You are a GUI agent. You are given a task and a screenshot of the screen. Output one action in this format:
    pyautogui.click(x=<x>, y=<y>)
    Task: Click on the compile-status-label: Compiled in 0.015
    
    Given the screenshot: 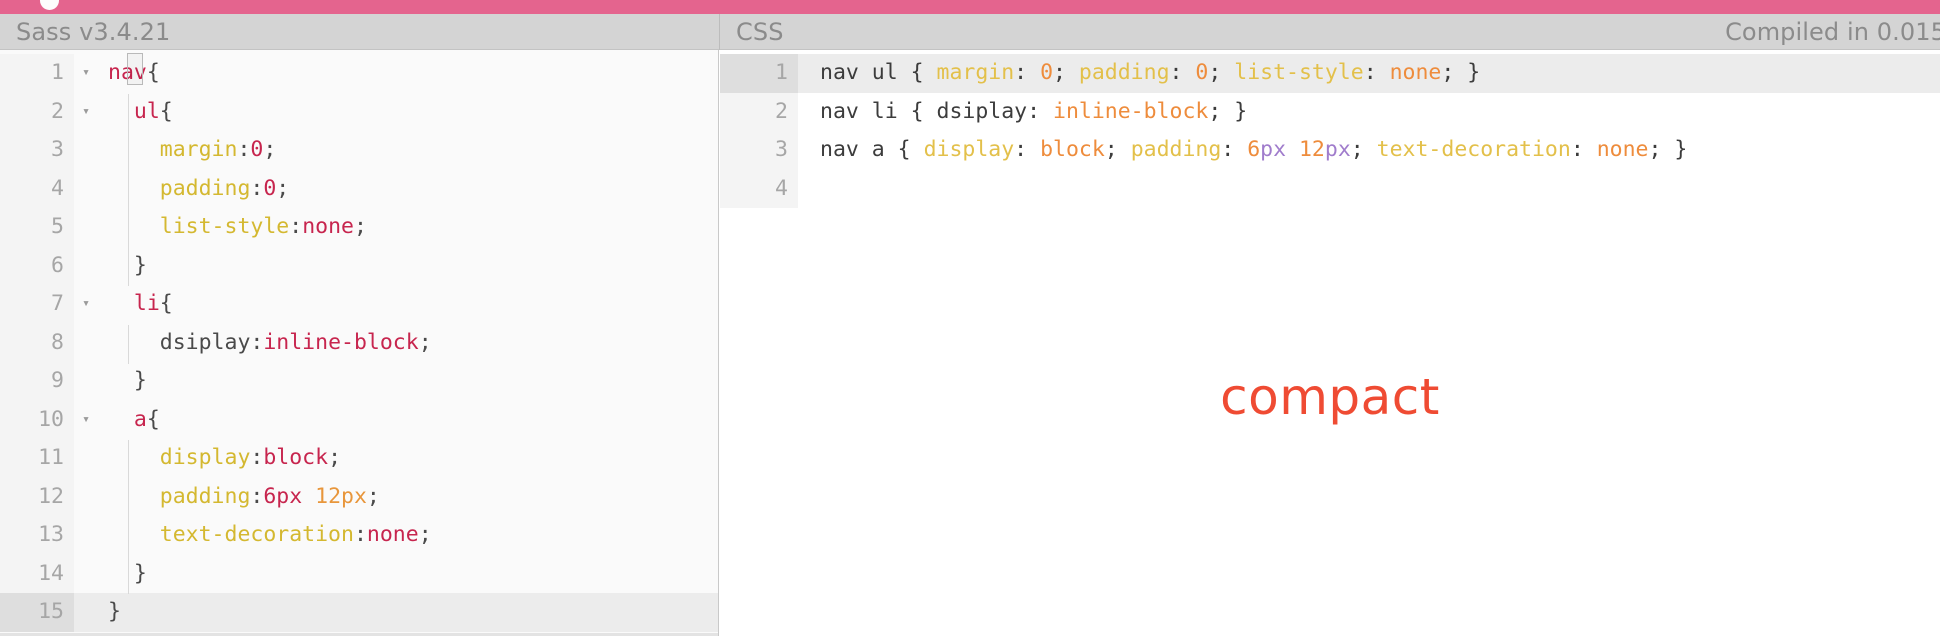 What is the action you would take?
    pyautogui.click(x=1832, y=32)
    